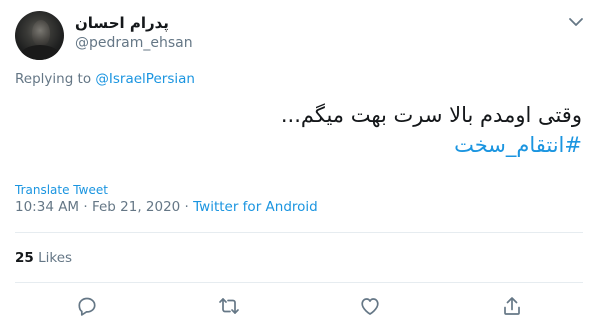 The height and width of the screenshot is (331, 598). I want to click on share-icon, so click(512, 306).